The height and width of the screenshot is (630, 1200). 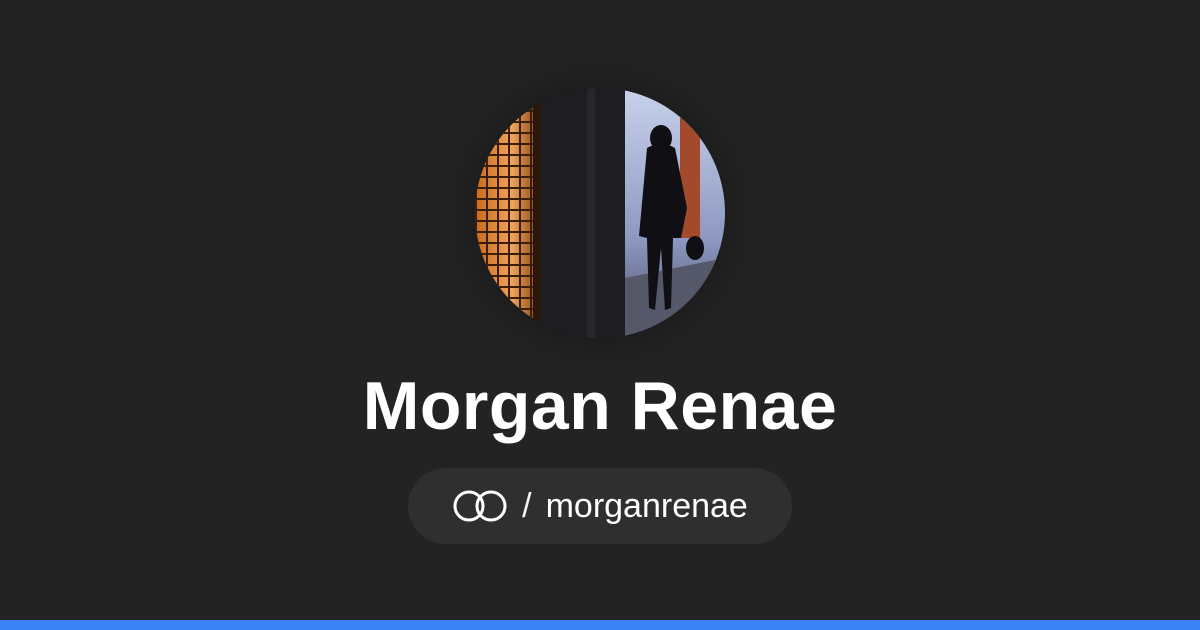 I want to click on profile-photo-icon, so click(x=600, y=213).